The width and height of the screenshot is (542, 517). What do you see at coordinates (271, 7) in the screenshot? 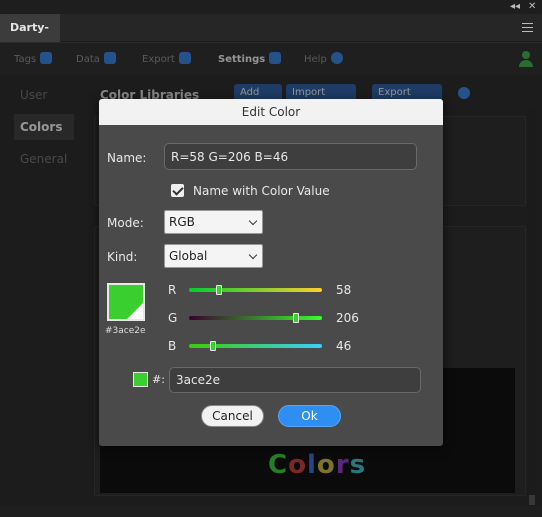
I see `window-top-strip: ◂◂ ✕` at bounding box center [271, 7].